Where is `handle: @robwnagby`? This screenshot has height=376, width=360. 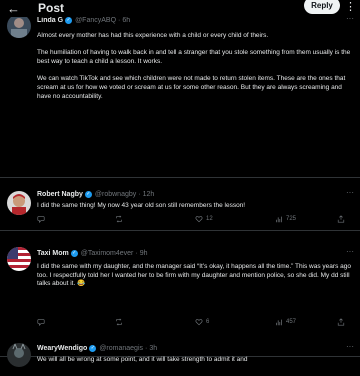 handle: @robwnagby is located at coordinates (115, 194).